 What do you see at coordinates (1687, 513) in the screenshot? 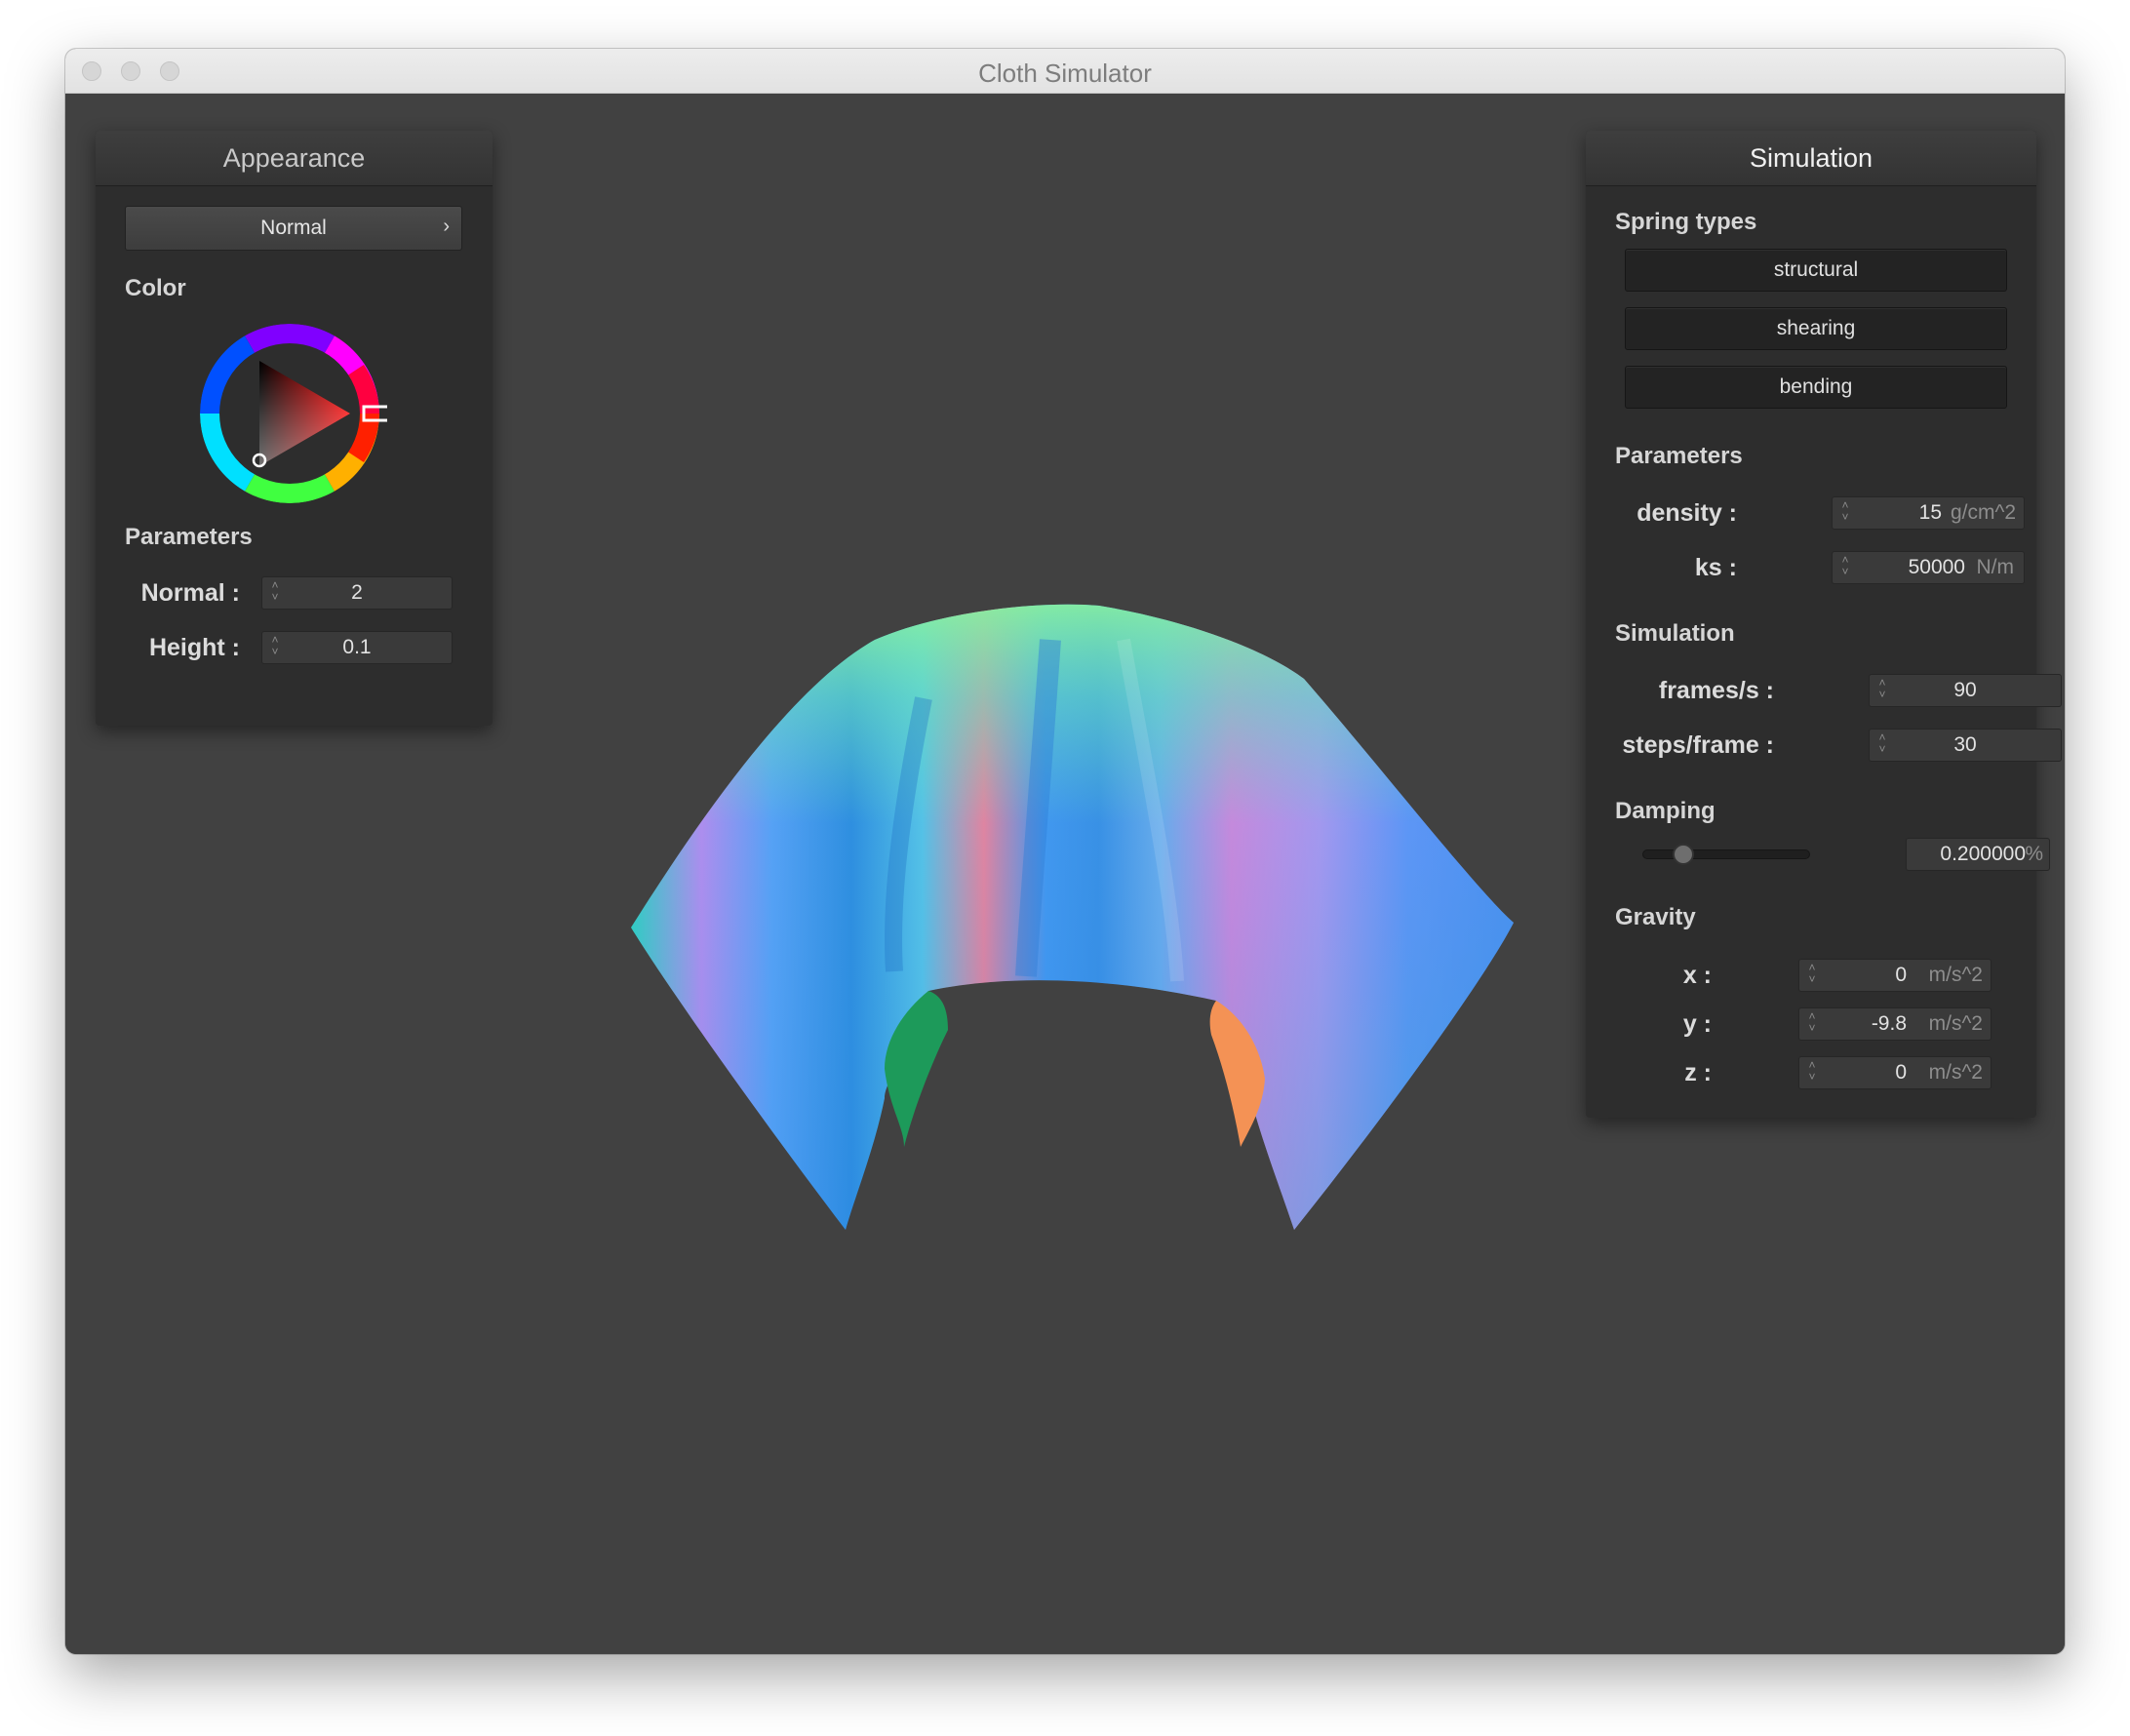
I see `density-label: density :` at bounding box center [1687, 513].